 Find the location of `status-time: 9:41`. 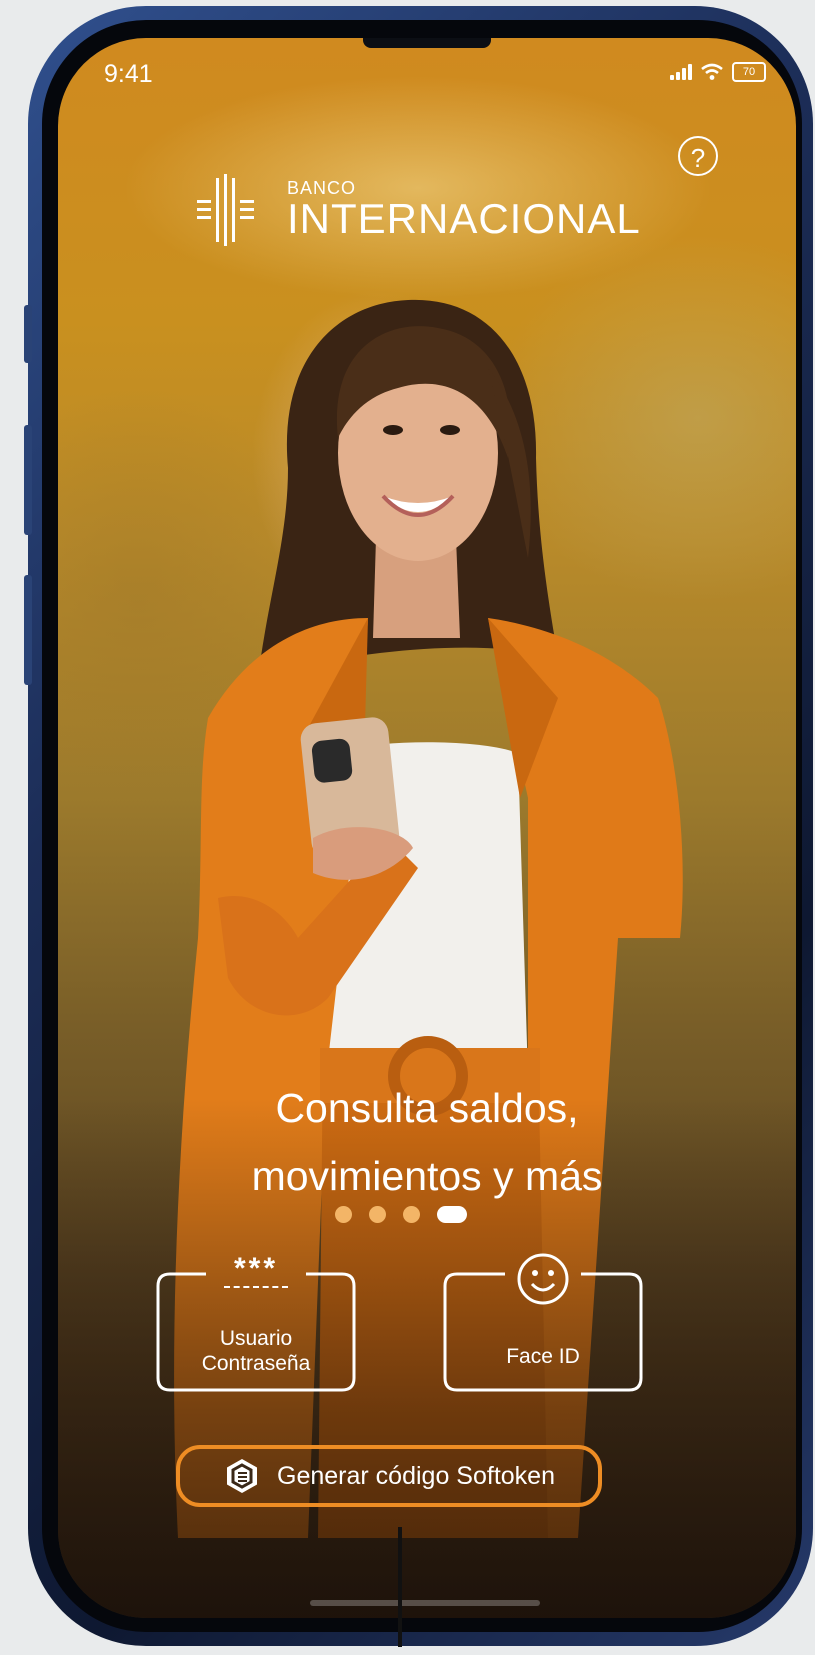

status-time: 9:41 is located at coordinates (128, 74).